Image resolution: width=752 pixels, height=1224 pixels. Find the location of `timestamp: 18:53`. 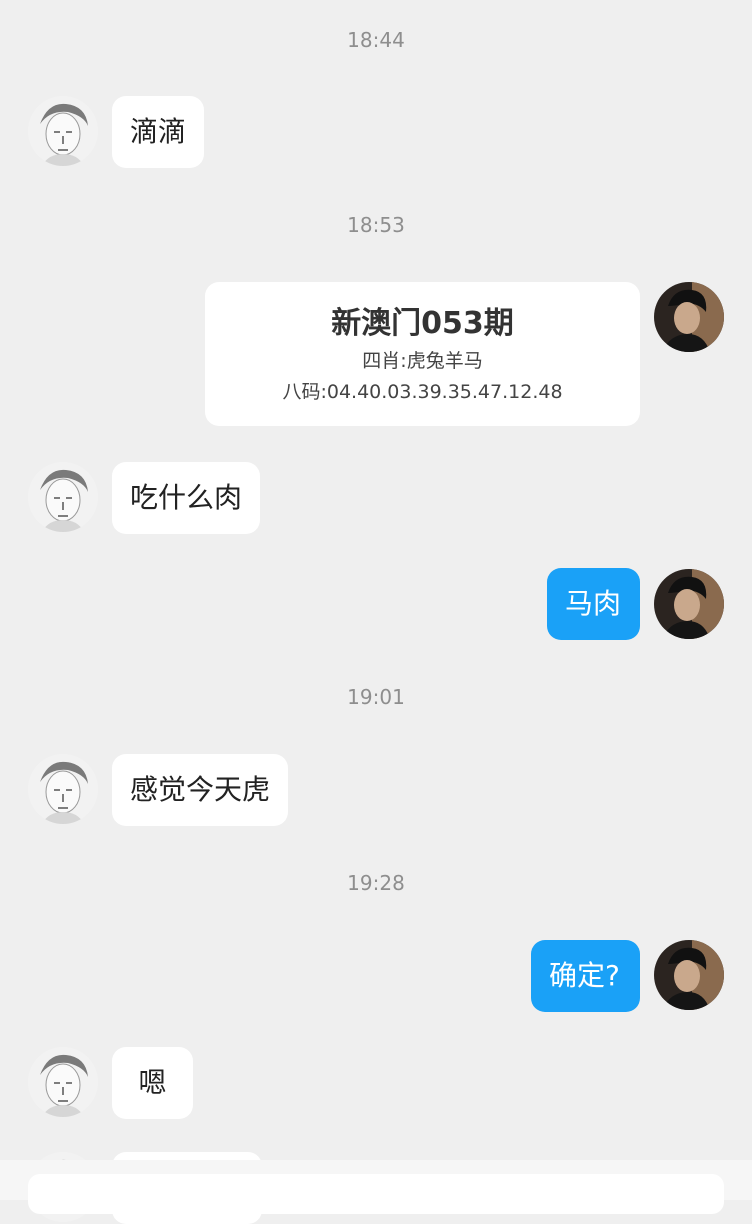

timestamp: 18:53 is located at coordinates (376, 225).